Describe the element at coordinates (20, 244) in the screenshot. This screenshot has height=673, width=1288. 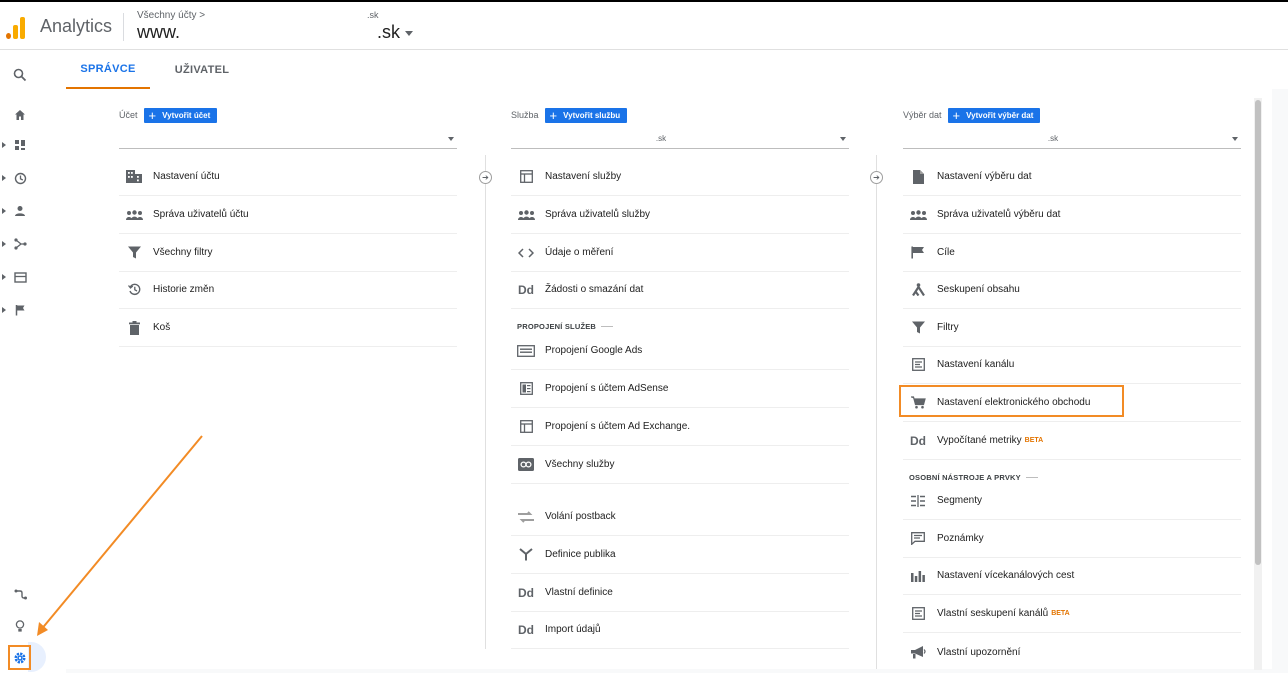
I see `acquisition-icon` at that location.